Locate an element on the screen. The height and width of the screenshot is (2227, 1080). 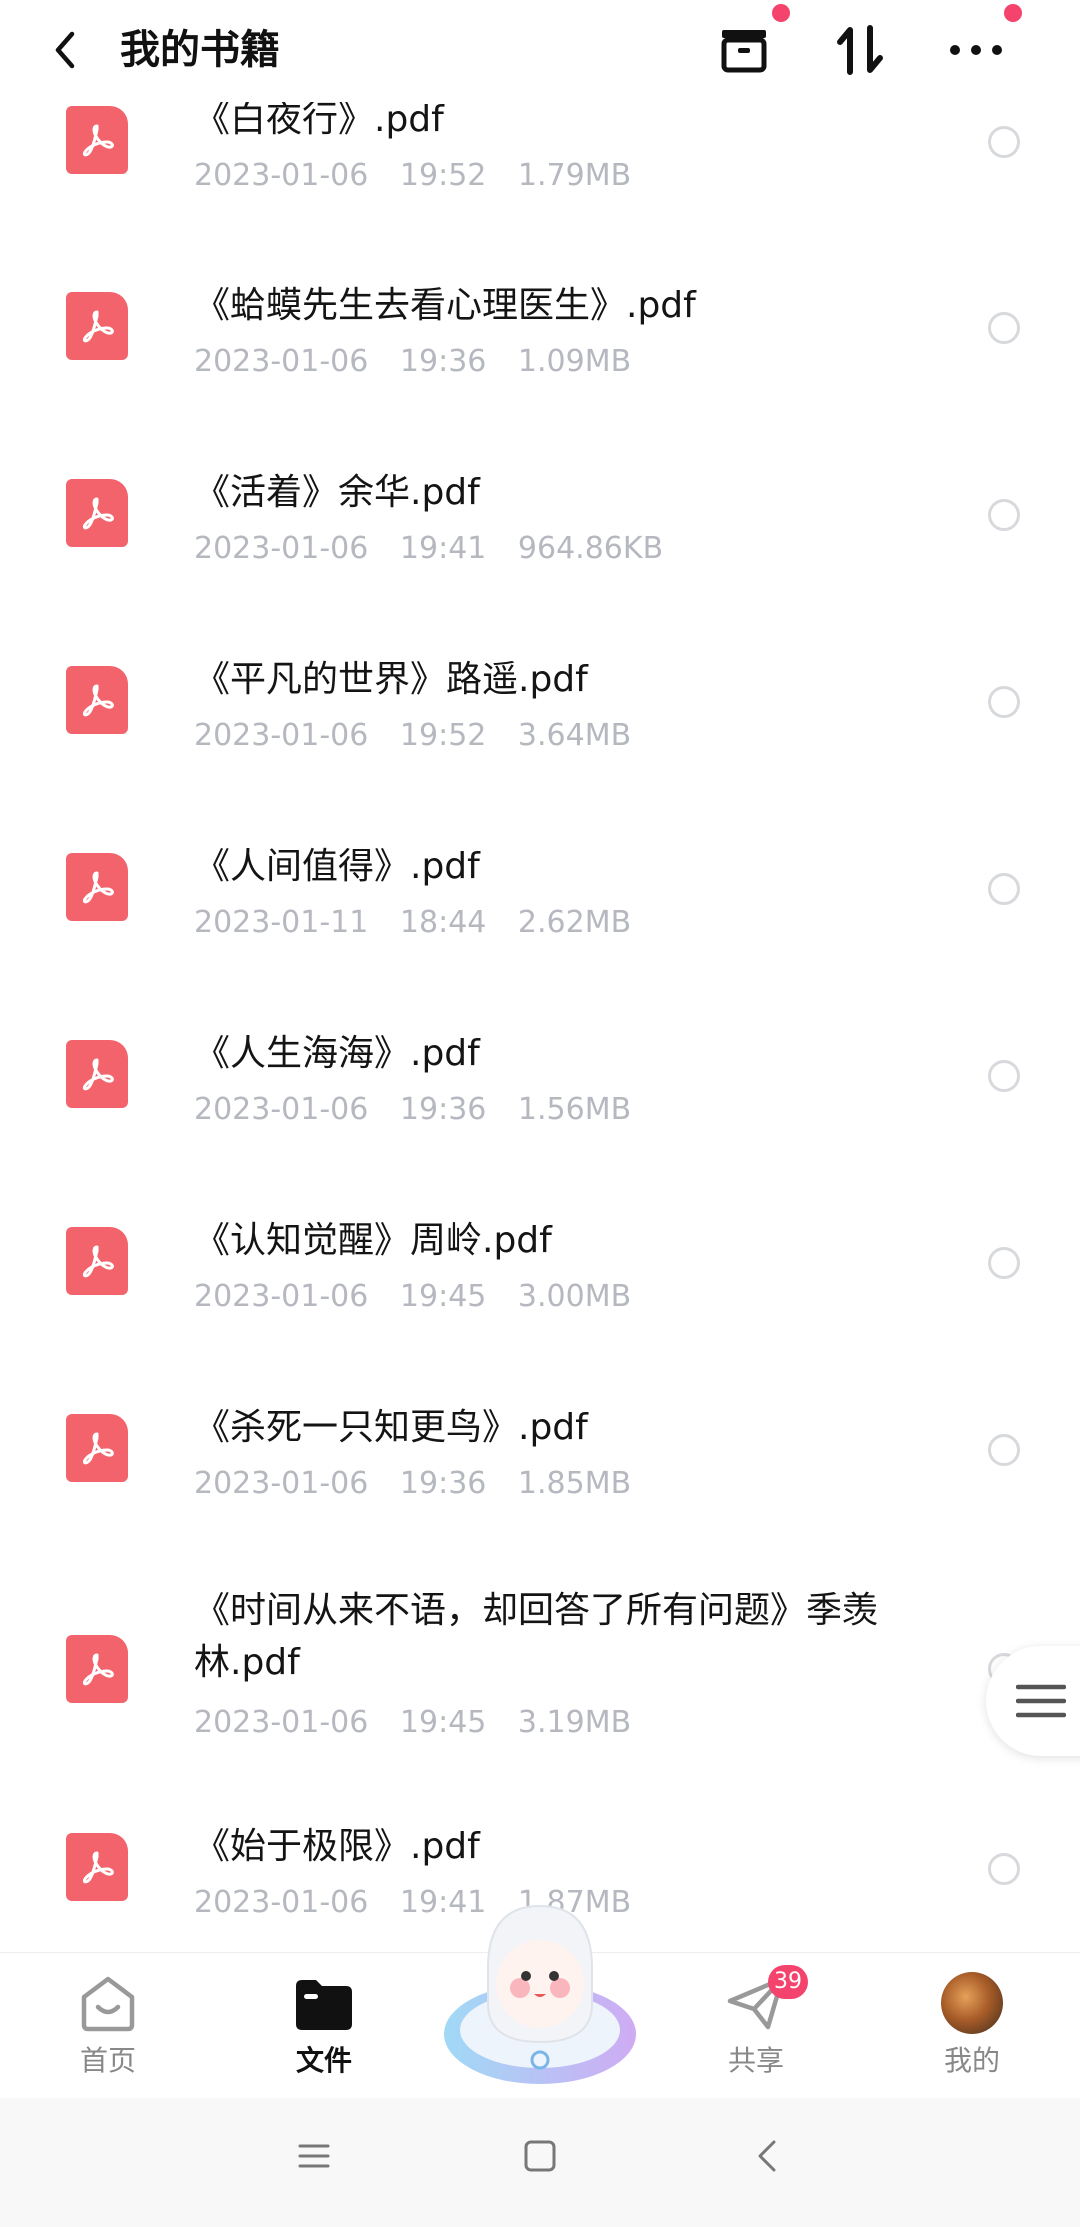
file-size: 964.86KB is located at coordinates (590, 548).